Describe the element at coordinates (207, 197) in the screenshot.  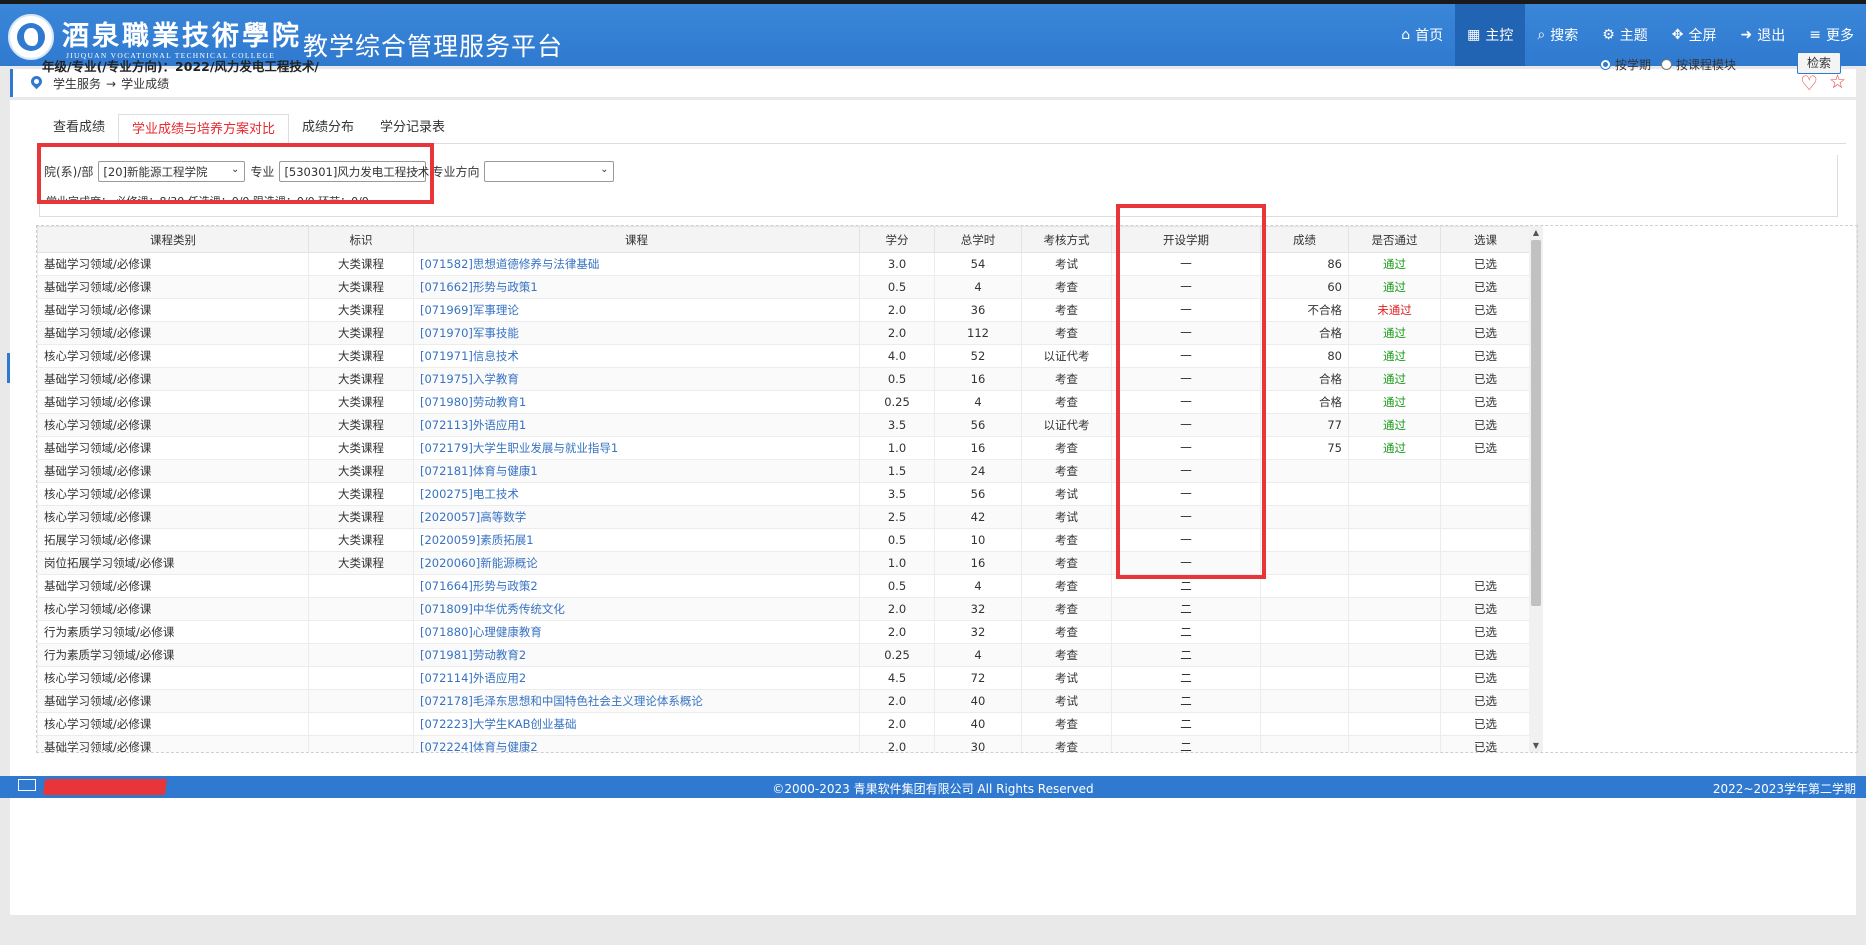
I see `completion-summary: 学业完成度： 必修课：8/30 任选课：0/0 限选课：0/0 环节：0/0` at that location.